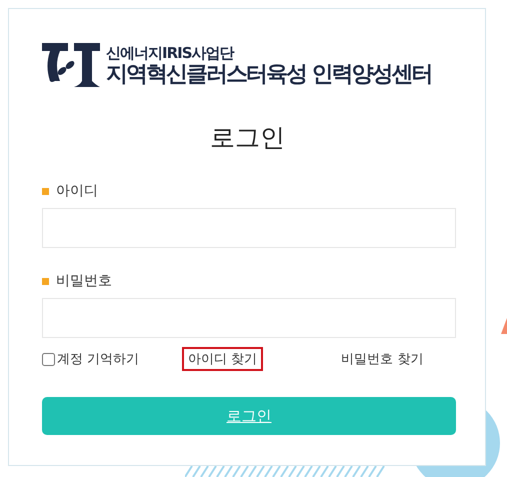 The height and width of the screenshot is (477, 507). Describe the element at coordinates (249, 318) in the screenshot. I see `password-field` at that location.